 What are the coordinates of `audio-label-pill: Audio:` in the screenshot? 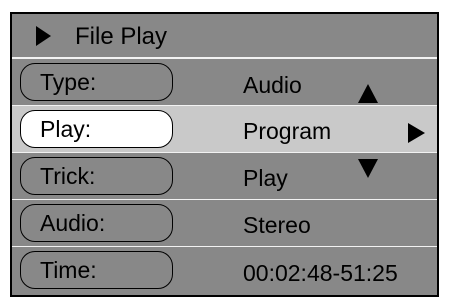 It's located at (96, 223).